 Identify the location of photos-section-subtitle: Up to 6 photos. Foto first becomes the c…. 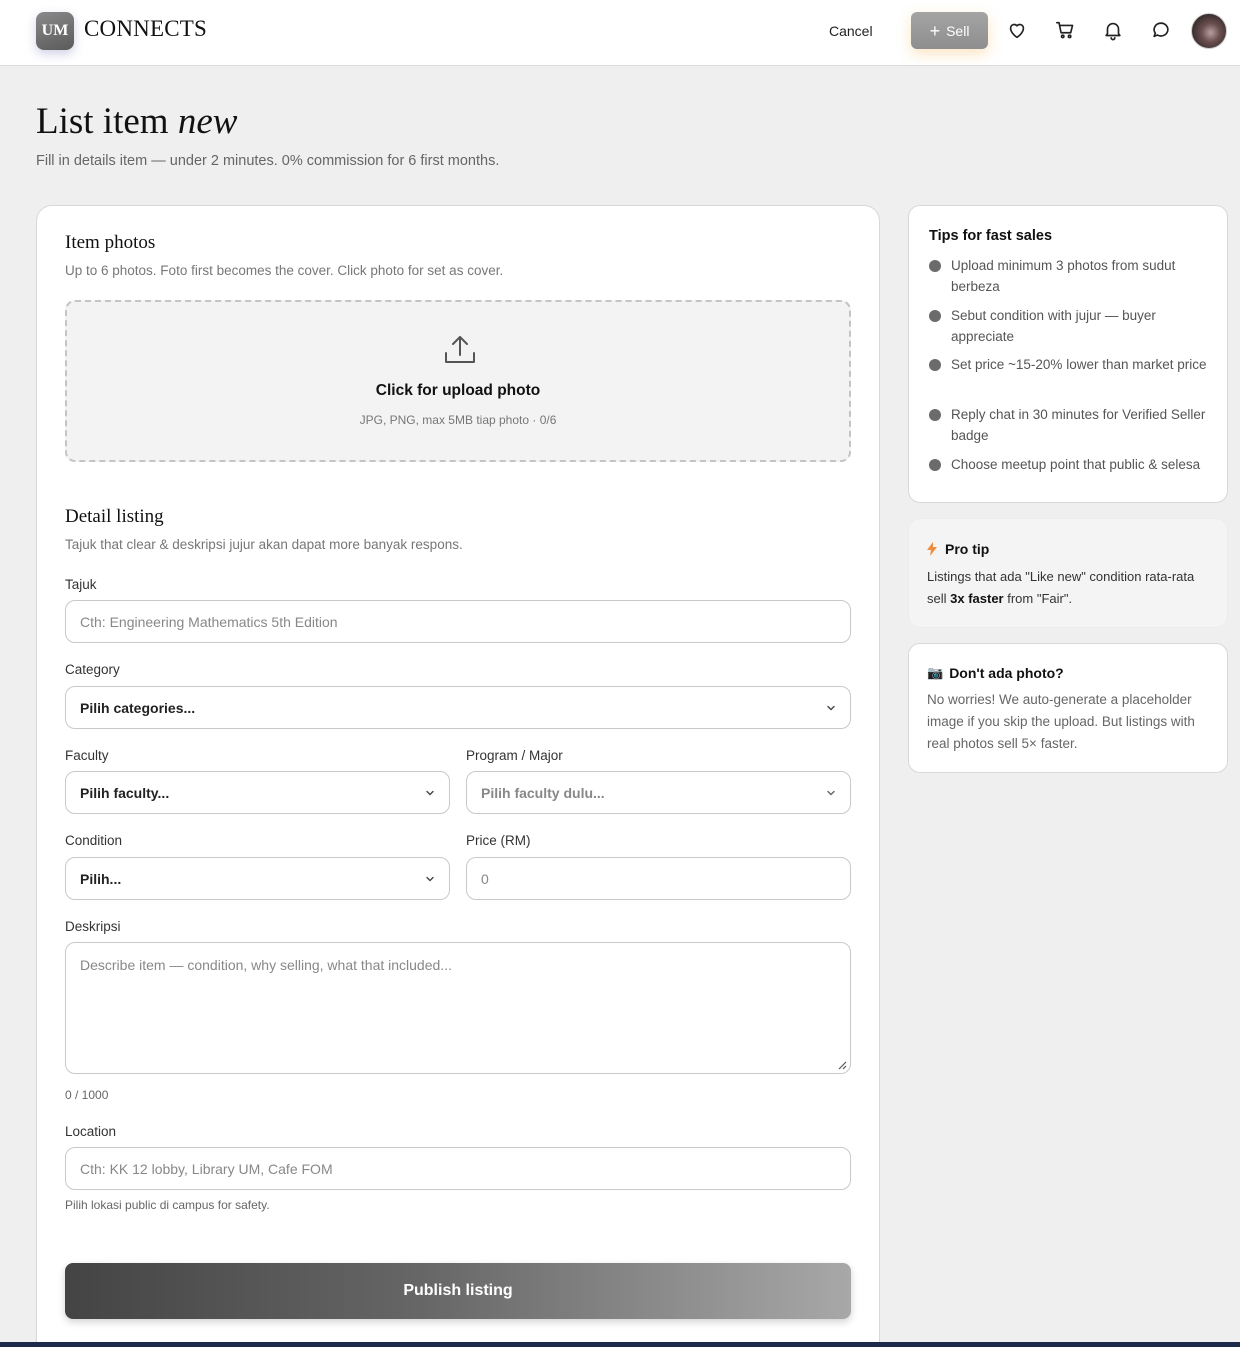
(284, 270).